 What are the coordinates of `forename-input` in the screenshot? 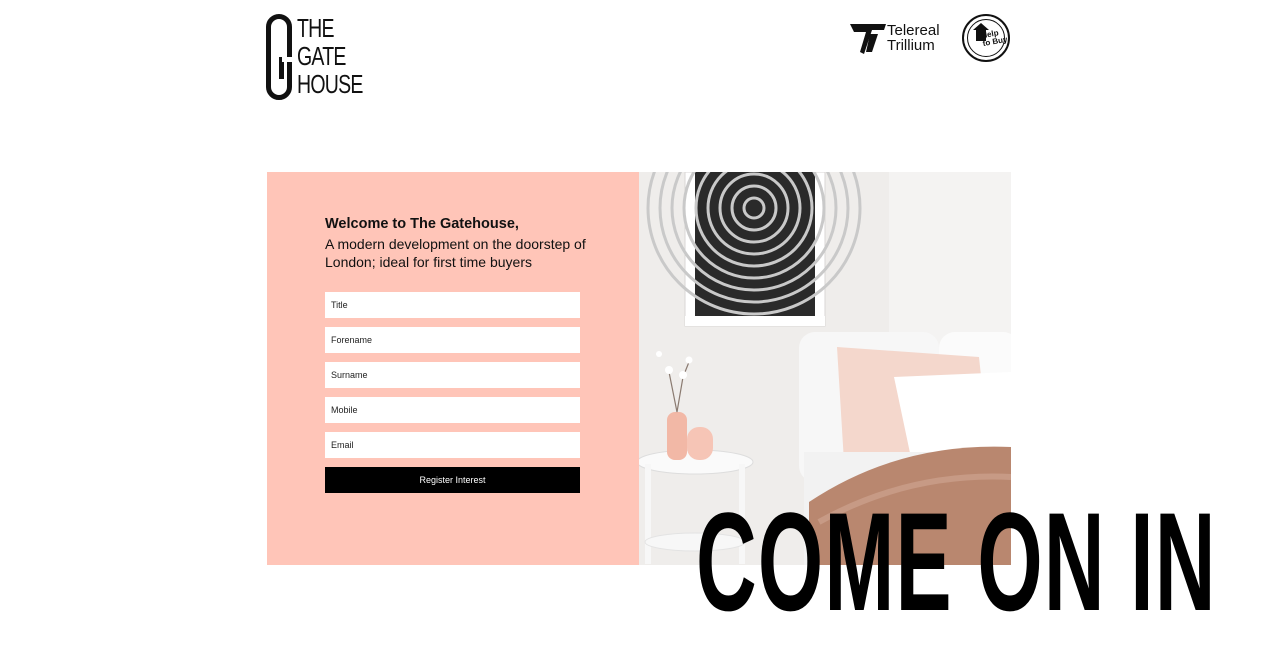 It's located at (452, 340).